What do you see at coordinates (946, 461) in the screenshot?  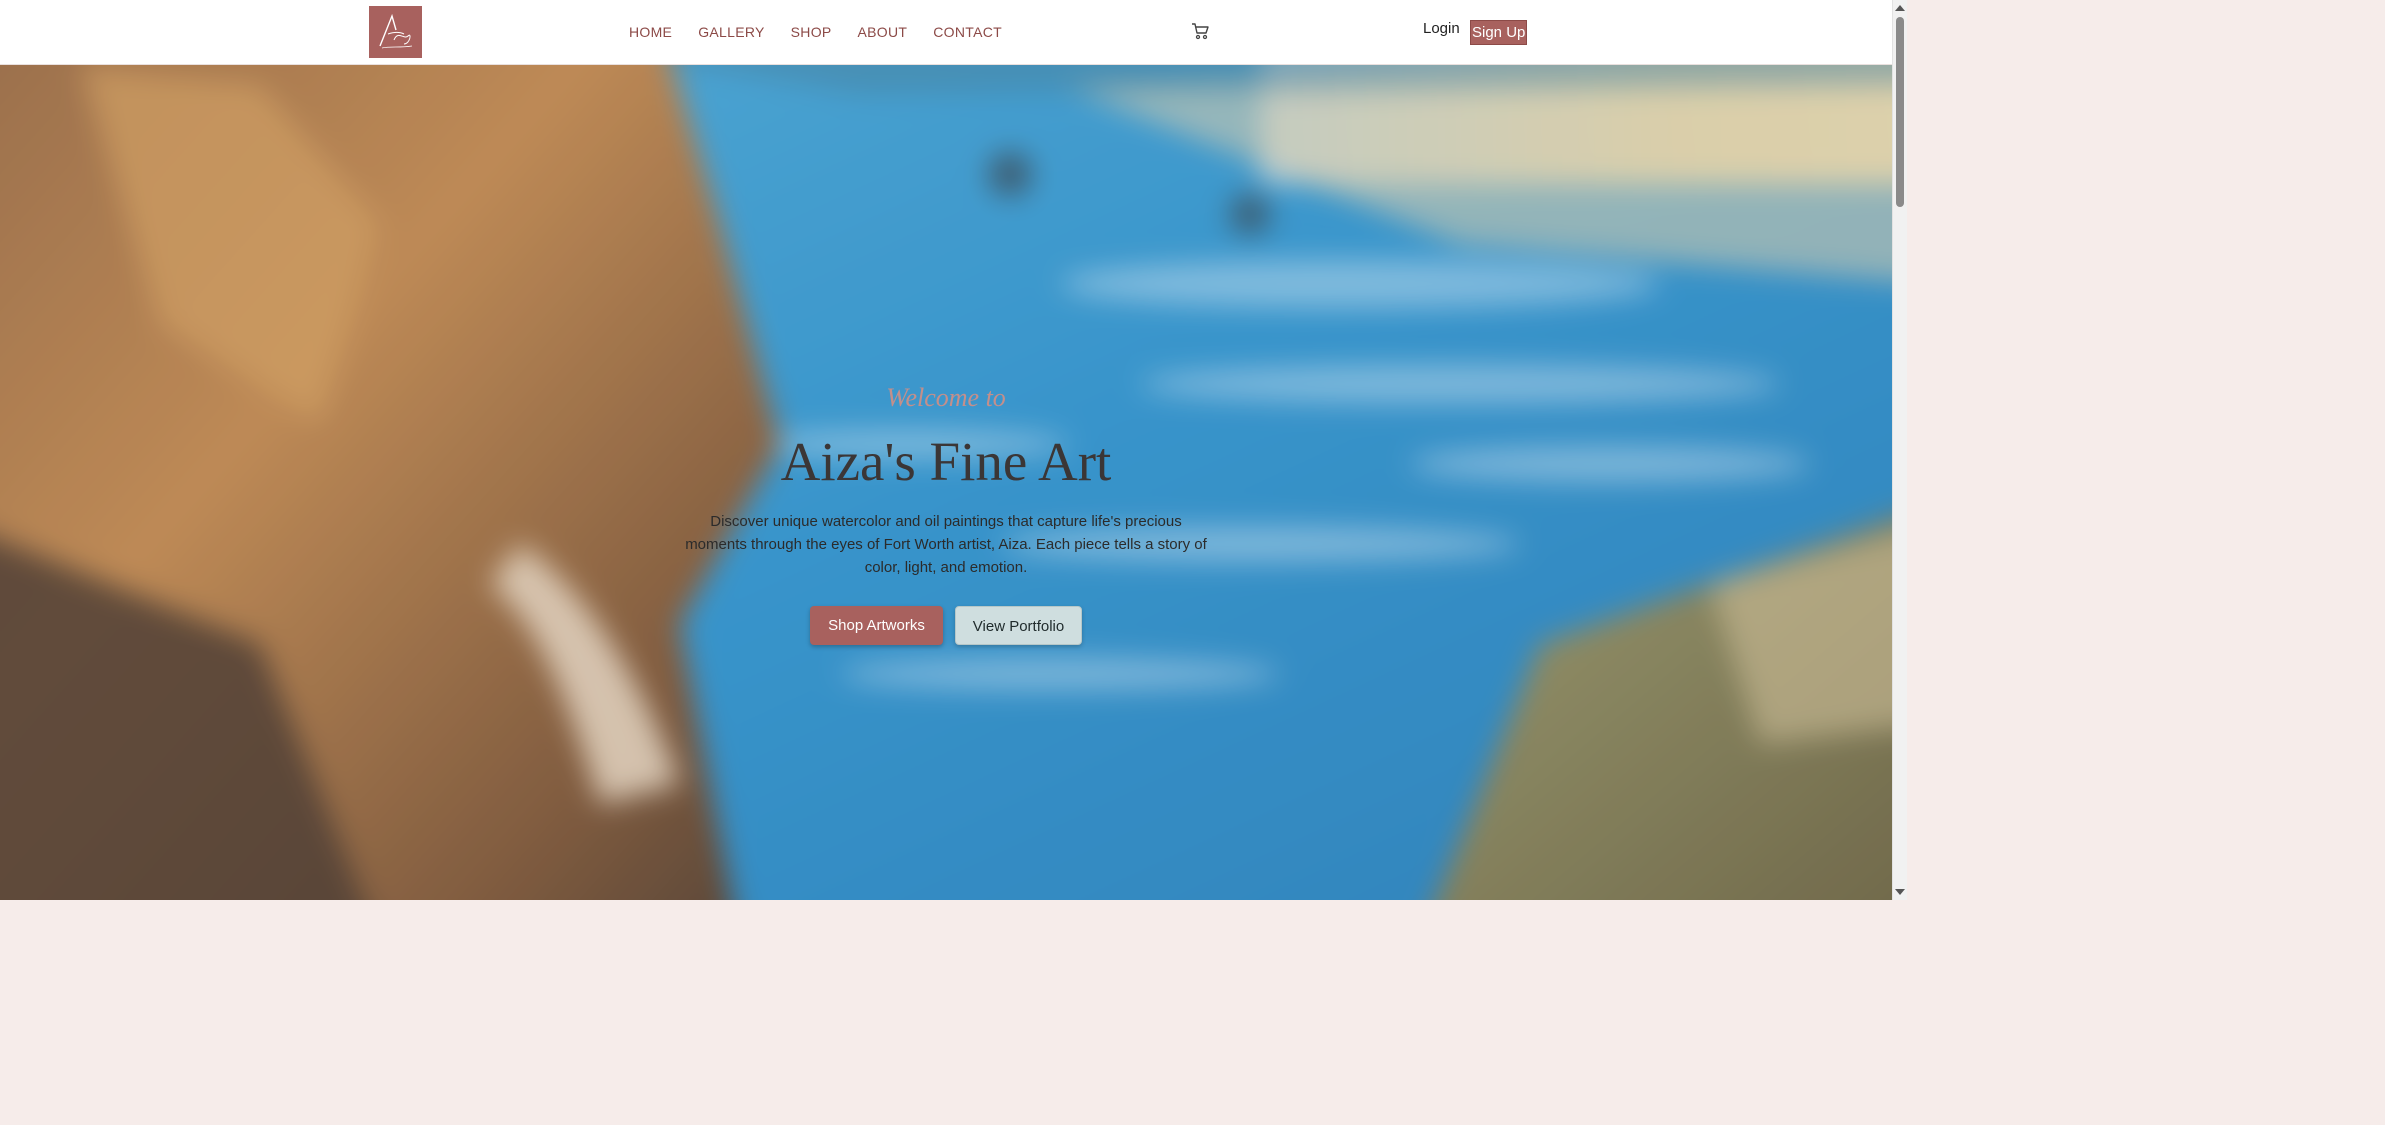 I see `hero-title: Aiza's Fine Art` at bounding box center [946, 461].